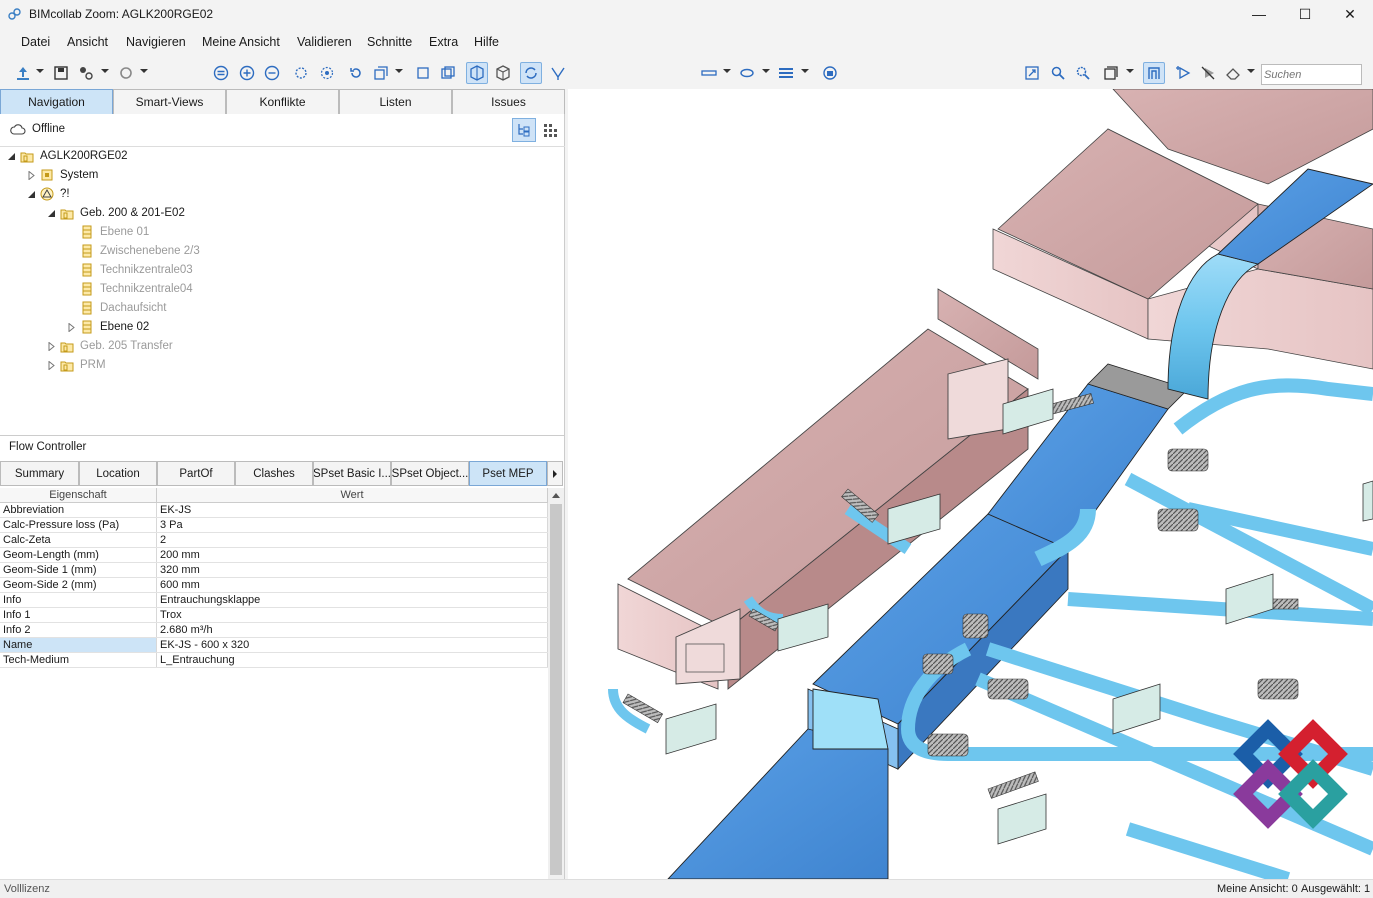 The image size is (1373, 898). I want to click on grid-view-button, so click(550, 130).